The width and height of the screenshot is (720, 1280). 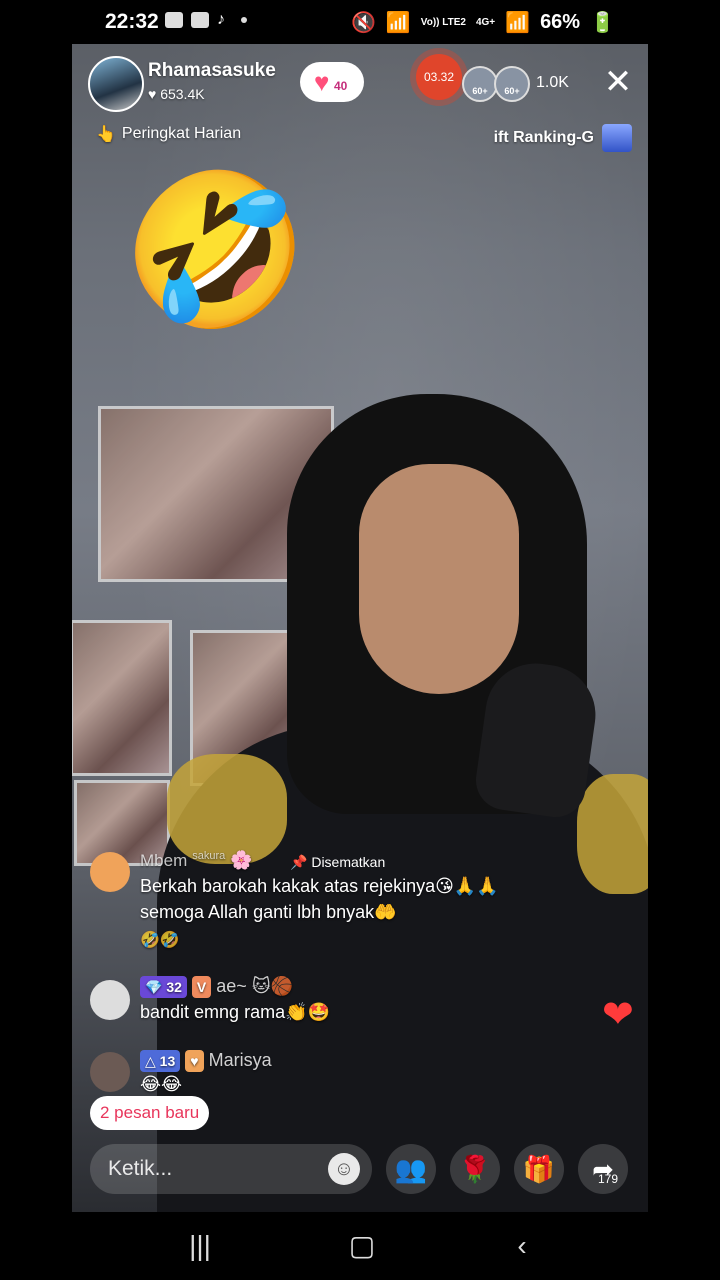 I want to click on close-icon: ✕, so click(x=618, y=82).